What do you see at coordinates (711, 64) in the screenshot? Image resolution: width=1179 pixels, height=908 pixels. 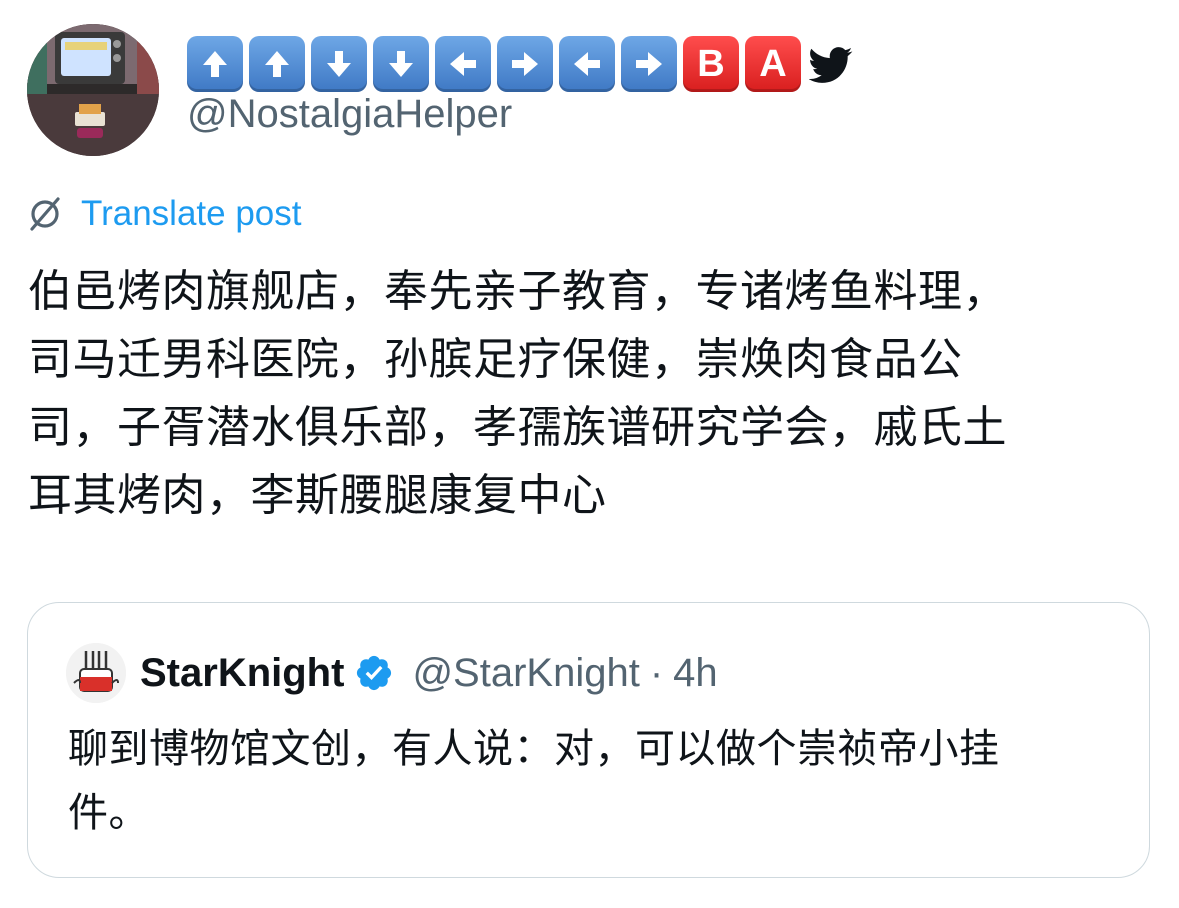 I see `b-button-key-icon: B` at bounding box center [711, 64].